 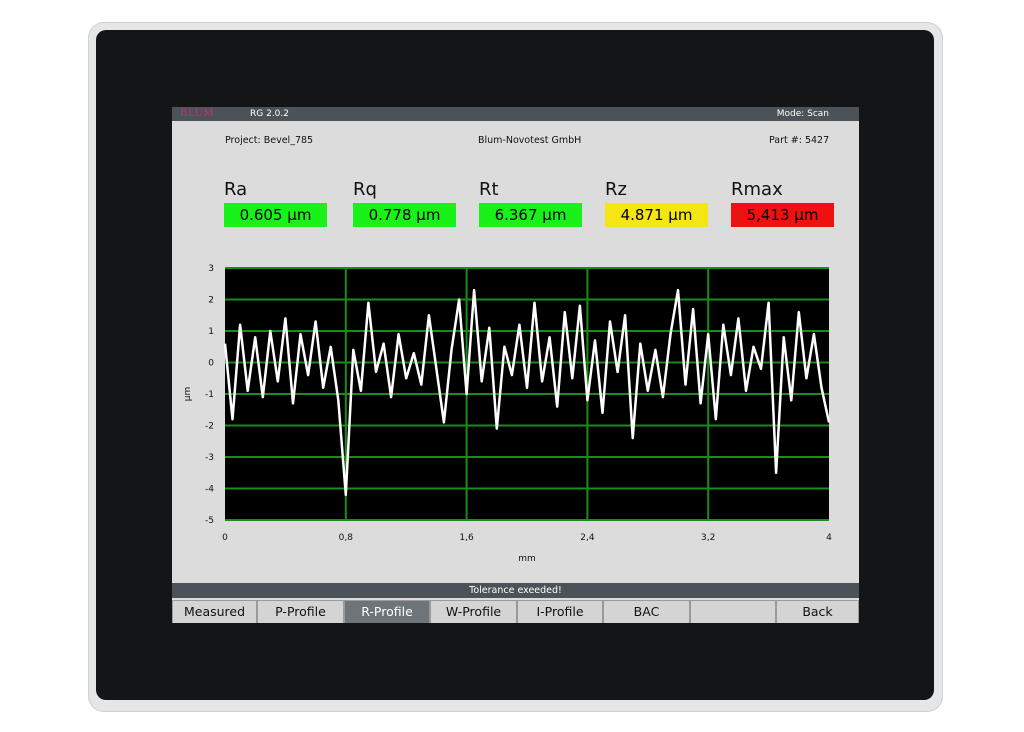 What do you see at coordinates (269, 140) in the screenshot?
I see `project-label: Project: Bevel_785` at bounding box center [269, 140].